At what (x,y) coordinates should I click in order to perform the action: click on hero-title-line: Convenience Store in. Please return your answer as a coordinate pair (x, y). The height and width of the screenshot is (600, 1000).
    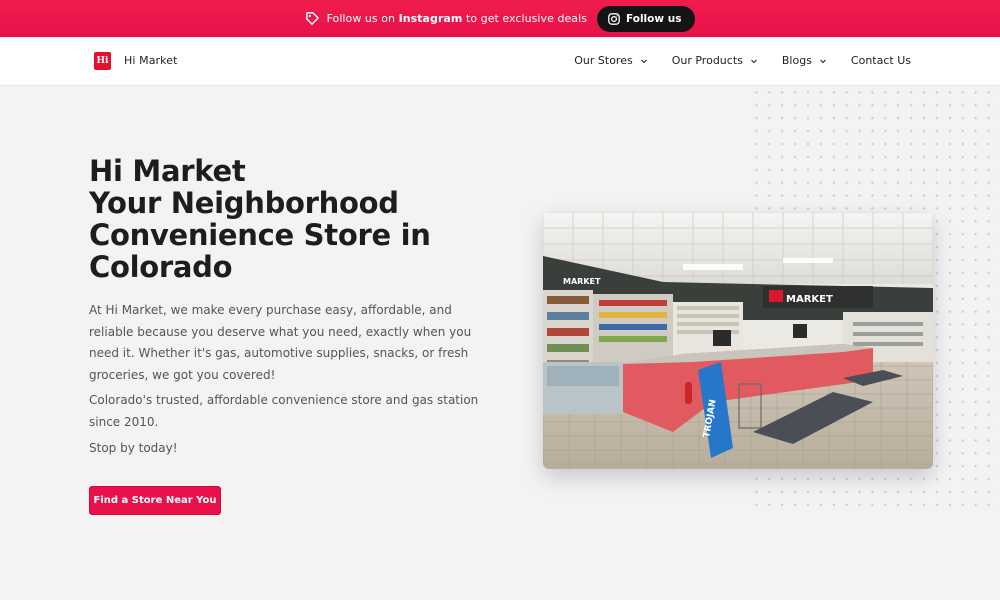
    Looking at the image, I should click on (260, 235).